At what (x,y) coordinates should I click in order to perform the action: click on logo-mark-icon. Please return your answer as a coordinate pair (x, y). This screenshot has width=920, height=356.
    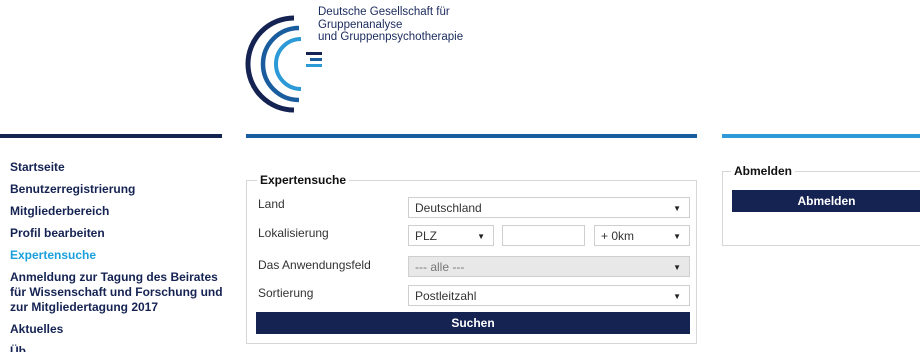
    Looking at the image, I should click on (283, 64).